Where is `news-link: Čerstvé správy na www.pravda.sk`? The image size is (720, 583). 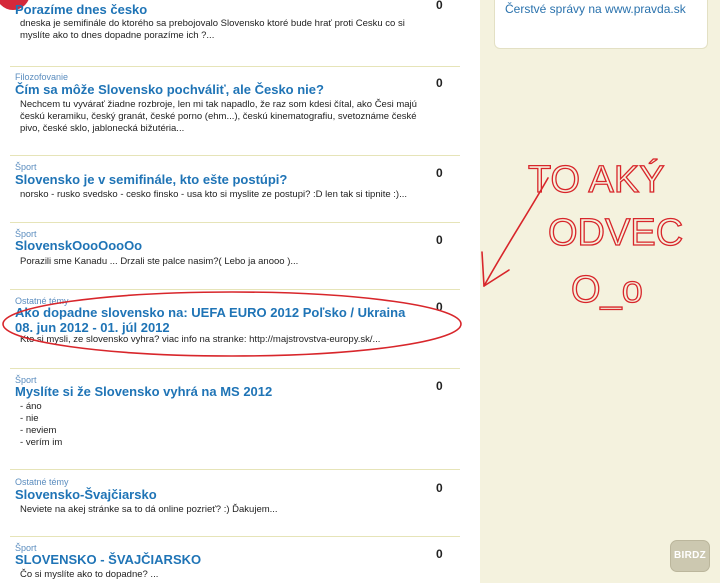 news-link: Čerstvé správy na www.pravda.sk is located at coordinates (595, 9).